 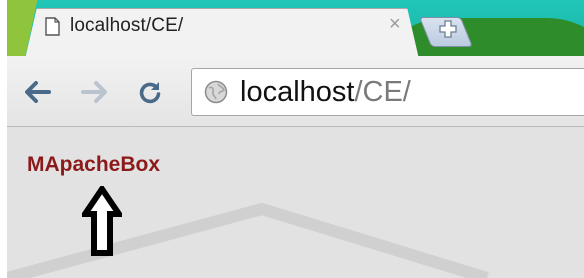 What do you see at coordinates (216, 92) in the screenshot?
I see `globe-icon` at bounding box center [216, 92].